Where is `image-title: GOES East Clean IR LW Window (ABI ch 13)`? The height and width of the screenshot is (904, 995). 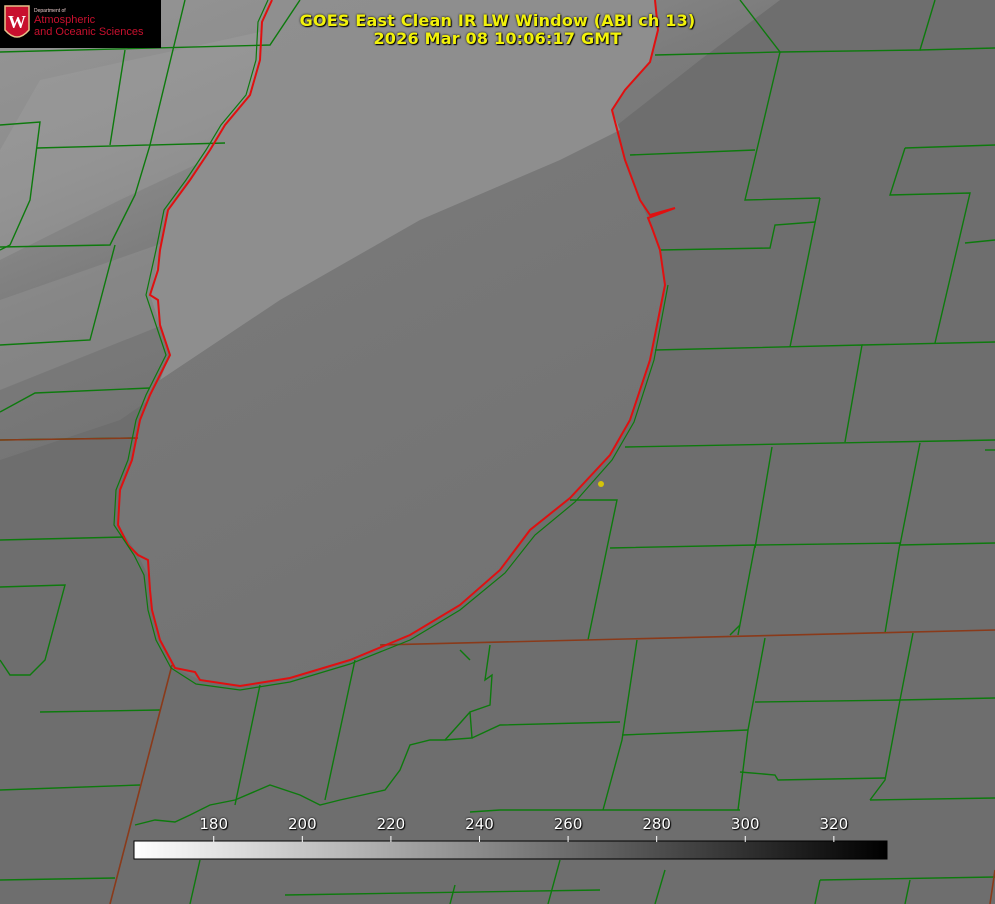
image-title: GOES East Clean IR LW Window (ABI ch 13) is located at coordinates (497, 20).